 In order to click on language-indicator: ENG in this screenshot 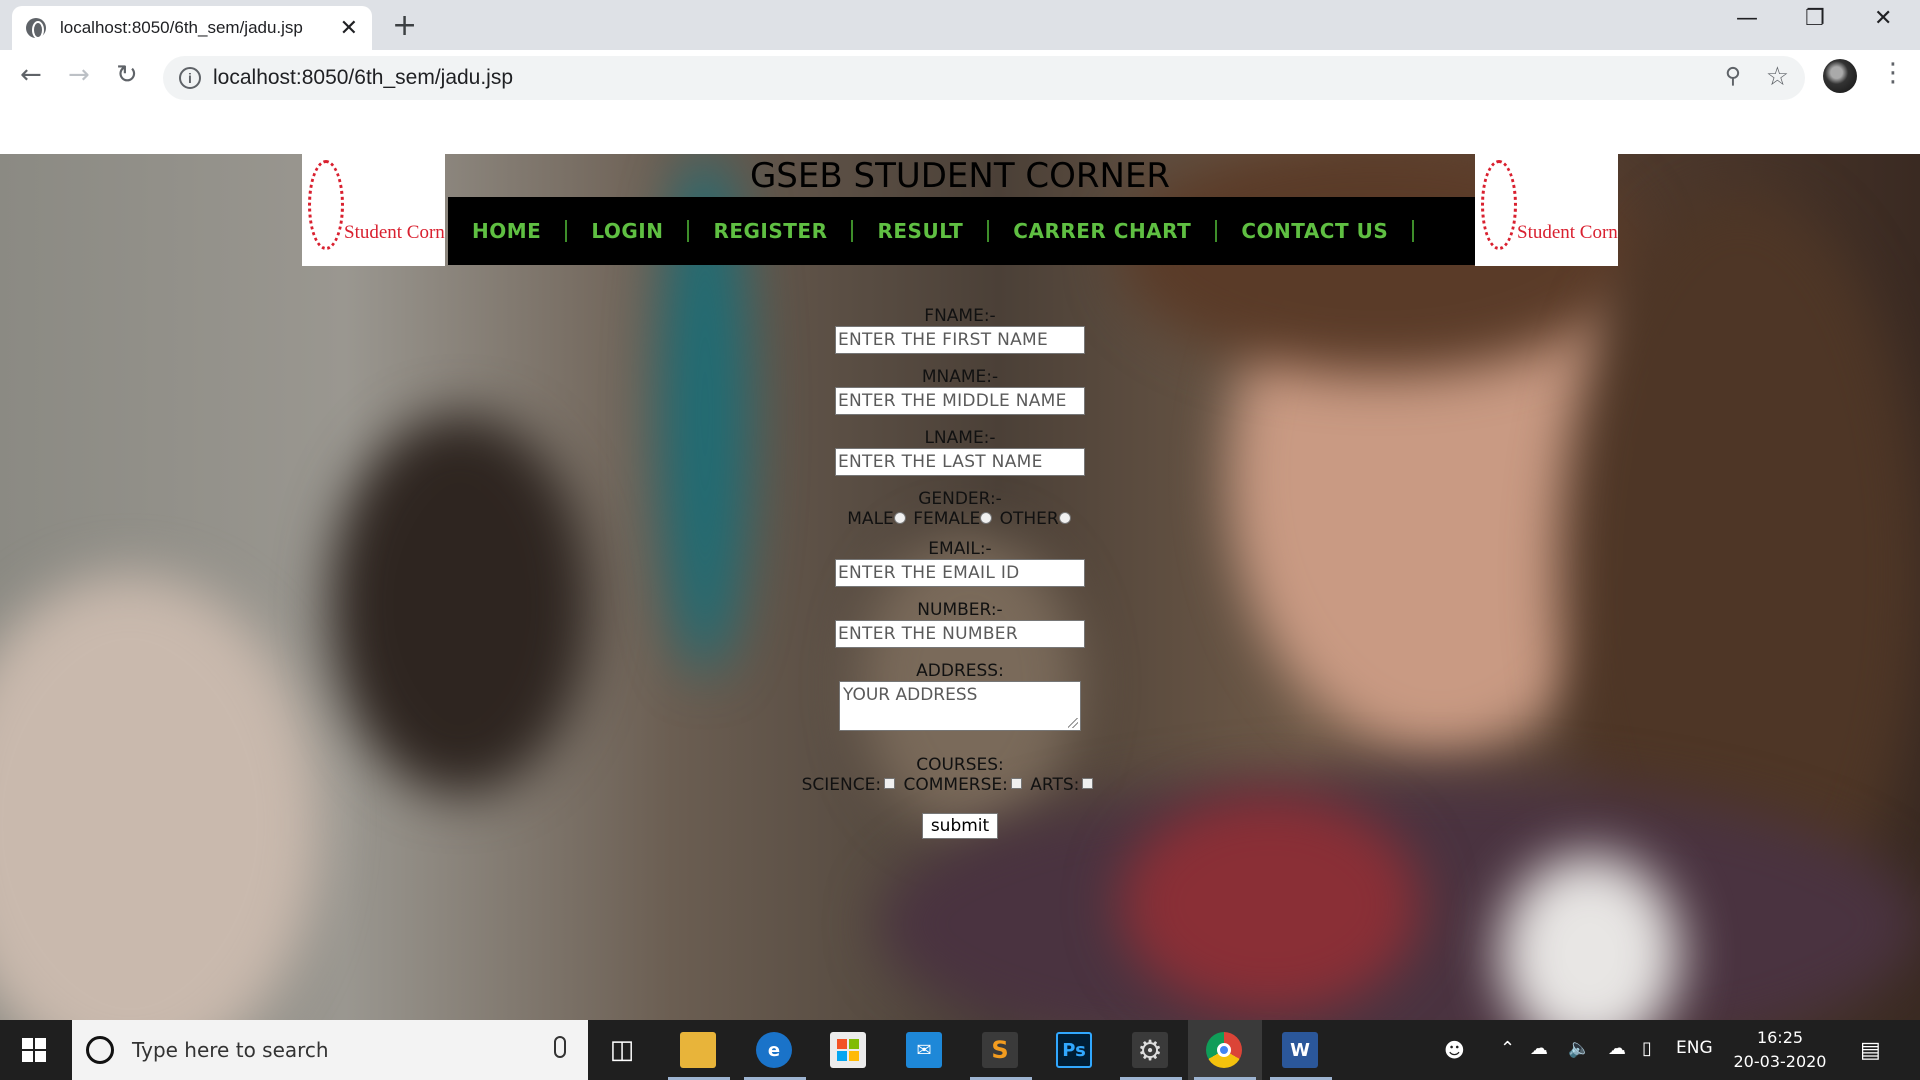, I will do `click(1694, 1048)`.